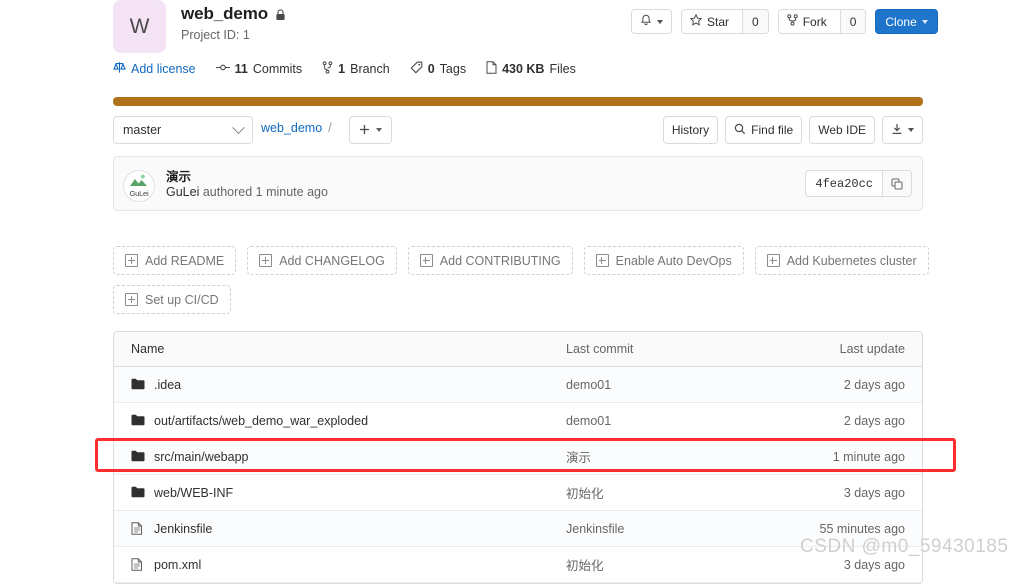 This screenshot has height=584, width=1021. What do you see at coordinates (874, 564) in the screenshot?
I see `last-update-cell: 3 days ago` at bounding box center [874, 564].